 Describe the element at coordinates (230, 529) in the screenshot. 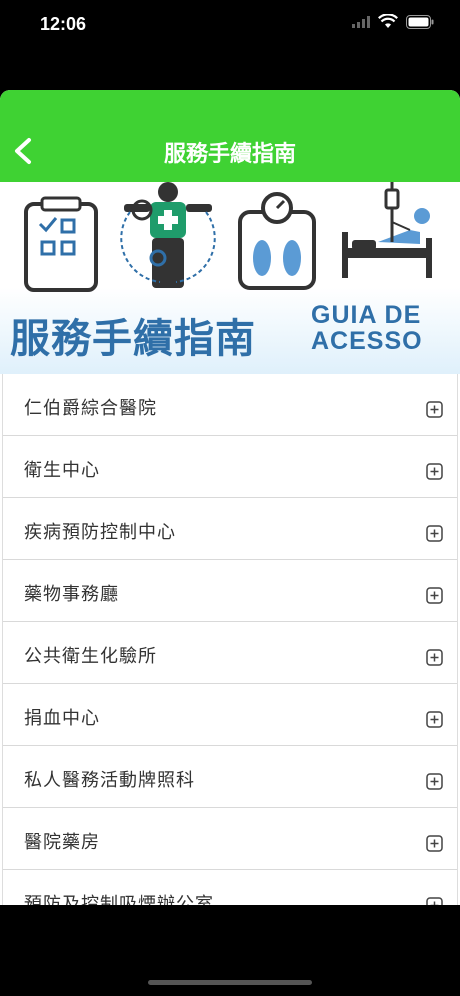

I see `list-item: 疾病預防控制中心` at that location.